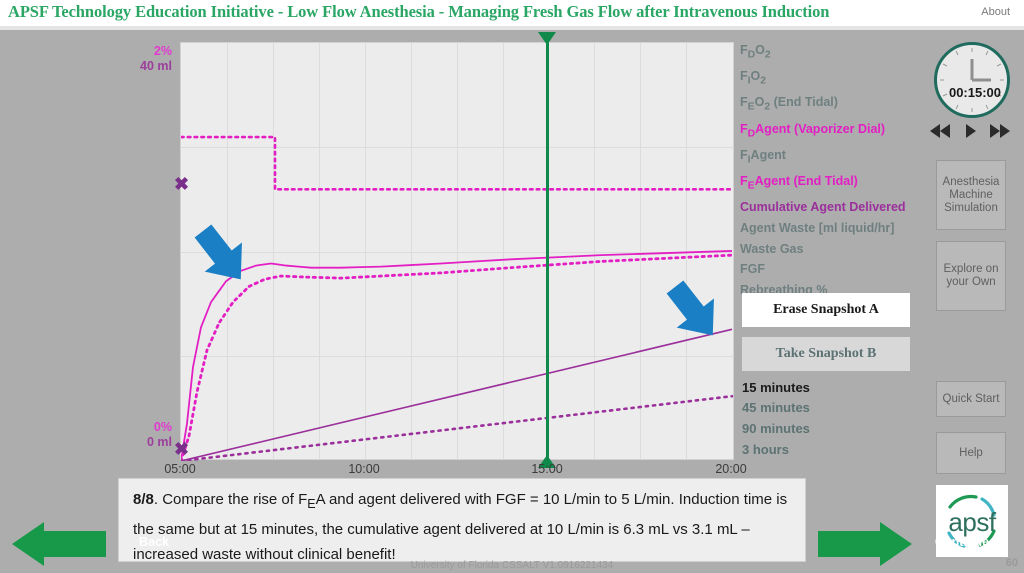 The width and height of the screenshot is (1024, 573). I want to click on about-link: About, so click(995, 12).